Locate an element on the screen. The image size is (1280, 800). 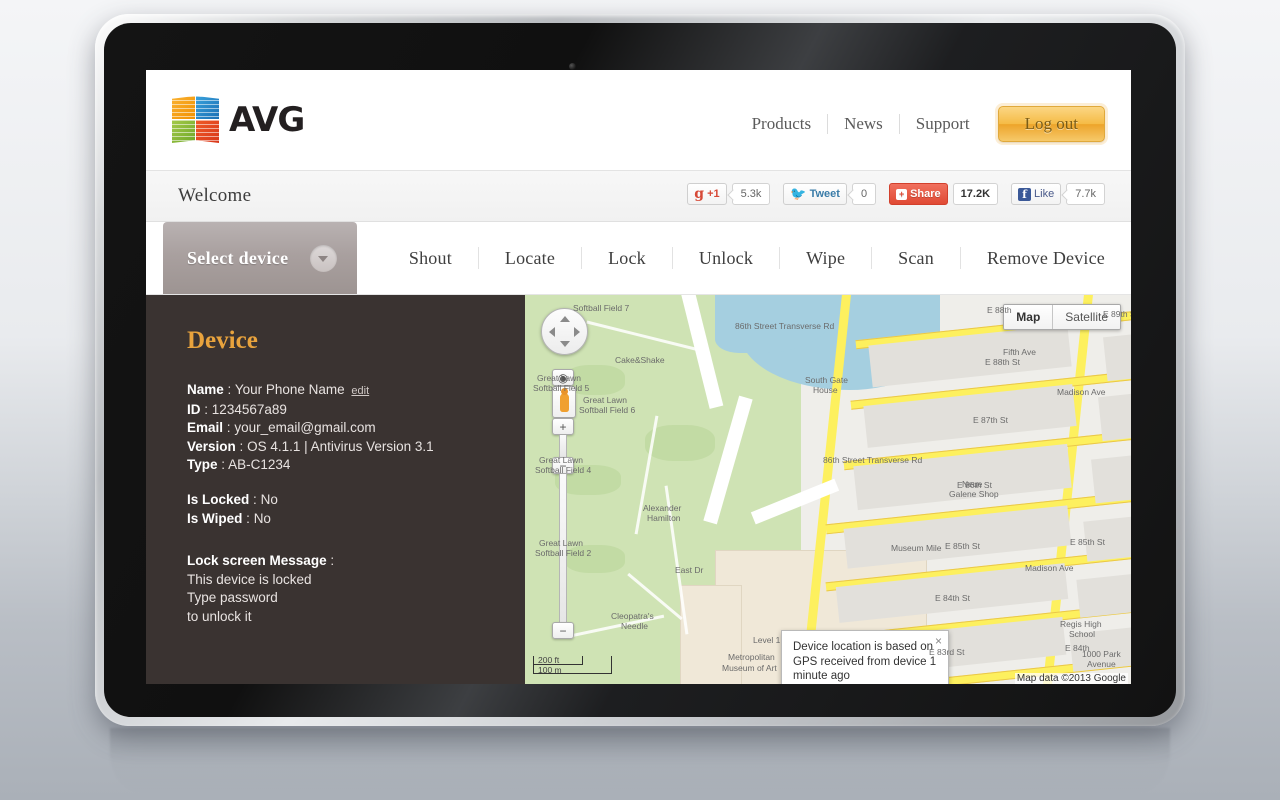
map-label: Softball Field 6 is located at coordinates (607, 410).